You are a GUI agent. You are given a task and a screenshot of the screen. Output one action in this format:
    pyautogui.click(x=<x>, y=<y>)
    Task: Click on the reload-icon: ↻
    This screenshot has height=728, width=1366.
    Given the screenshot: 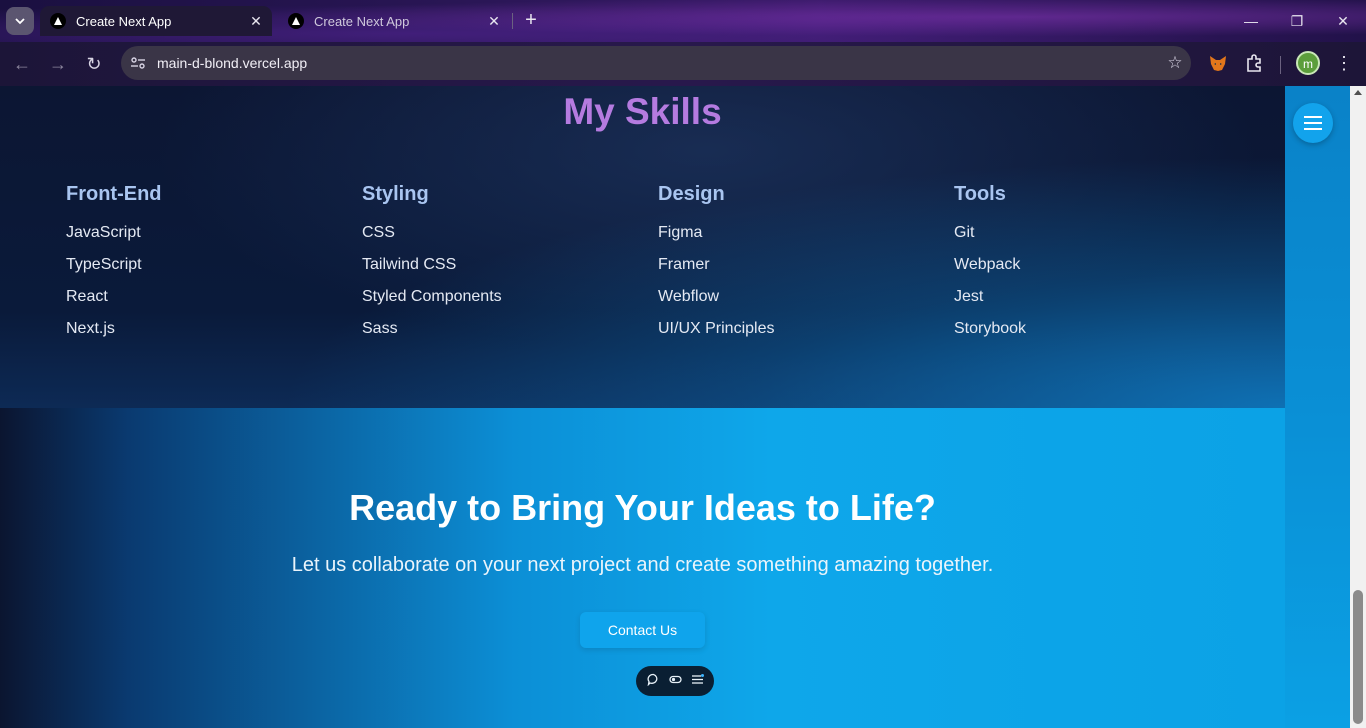 What is the action you would take?
    pyautogui.click(x=94, y=64)
    